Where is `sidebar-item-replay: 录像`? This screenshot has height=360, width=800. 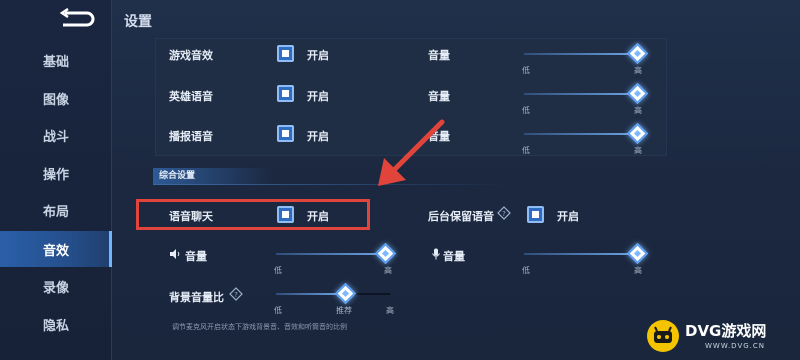
sidebar-item-replay: 录像 is located at coordinates (56, 286).